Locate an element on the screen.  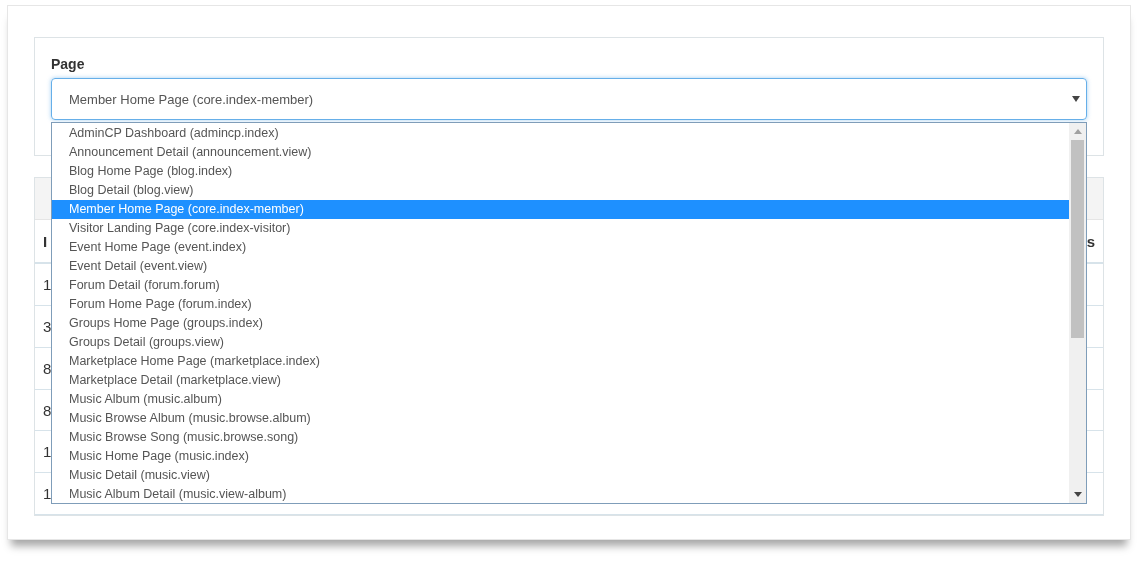
dropdown-option: Forum Home Page (forum.index) is located at coordinates (560, 304).